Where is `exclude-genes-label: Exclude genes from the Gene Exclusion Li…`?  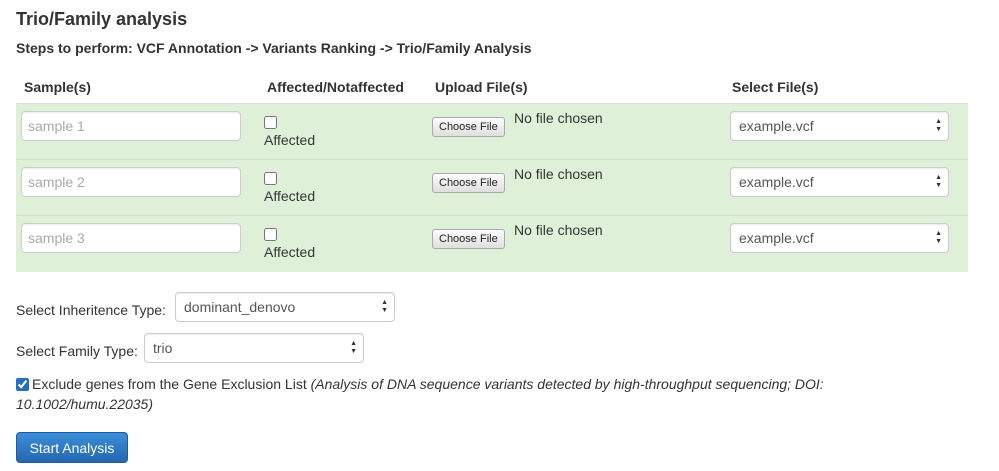
exclude-genes-label: Exclude genes from the Gene Exclusion Li… is located at coordinates (169, 384).